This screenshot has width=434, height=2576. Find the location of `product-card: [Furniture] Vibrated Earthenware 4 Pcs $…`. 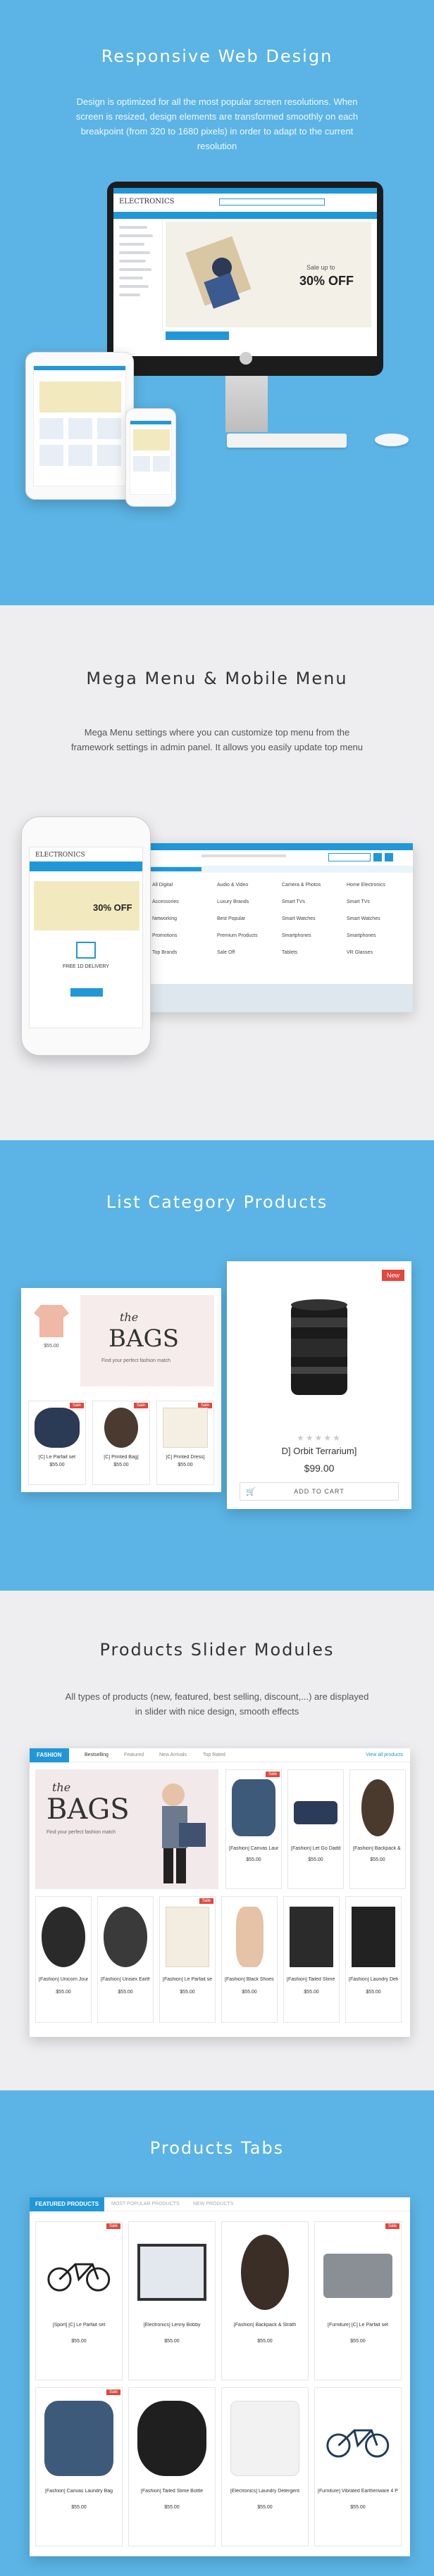

product-card: [Furniture] Vibrated Earthenware 4 Pcs $… is located at coordinates (358, 2466).